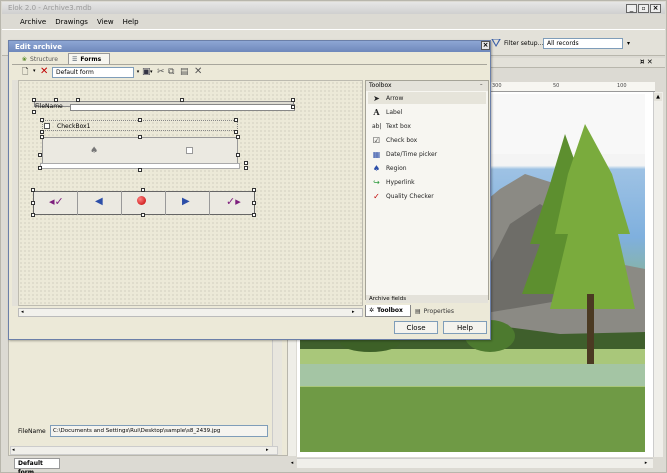 The image size is (667, 473). What do you see at coordinates (465, 327) in the screenshot?
I see `help-button: Help` at bounding box center [465, 327].